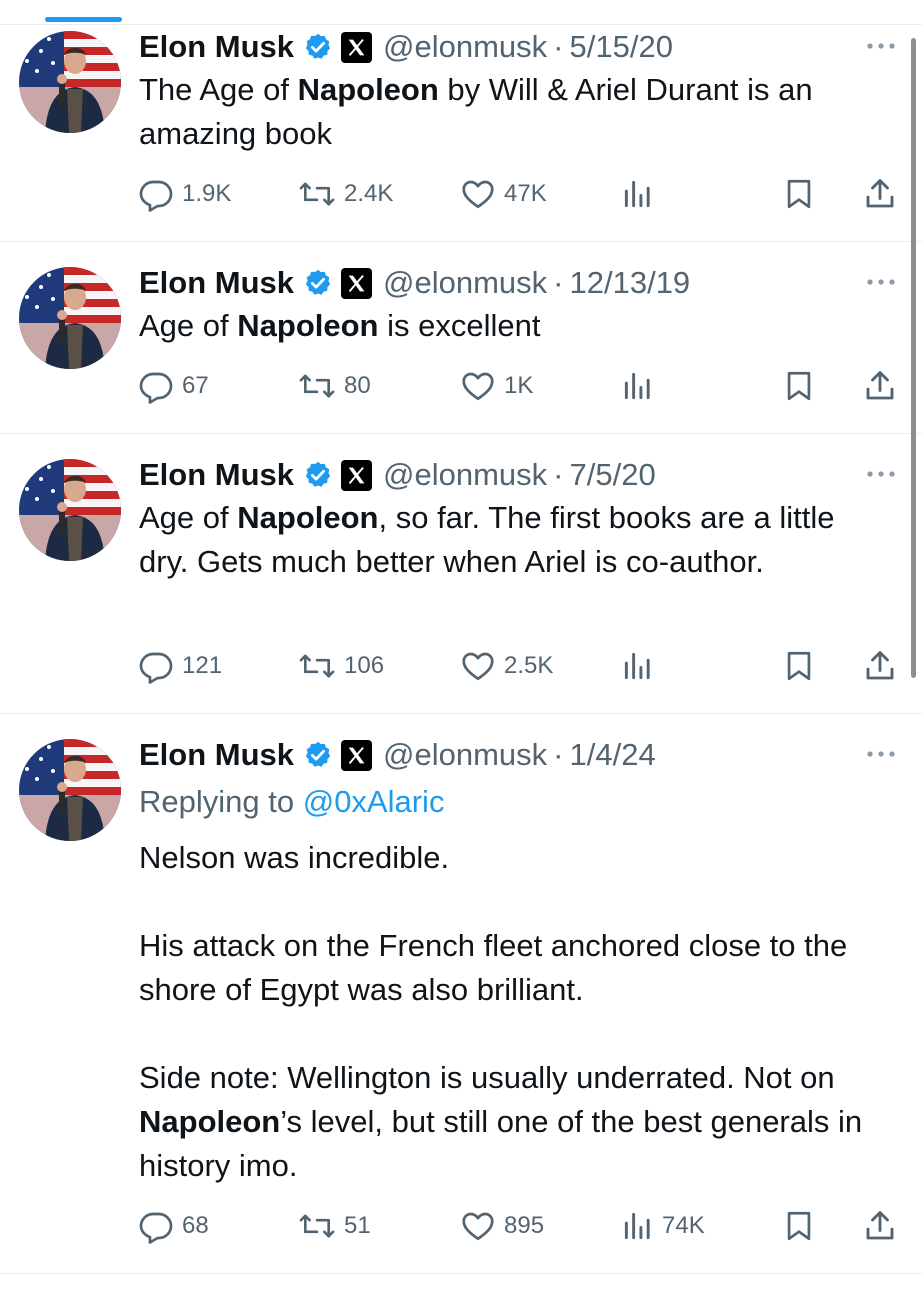 The image size is (922, 1291). Describe the element at coordinates (630, 283) in the screenshot. I see `tweet-date: 12/13/19` at that location.